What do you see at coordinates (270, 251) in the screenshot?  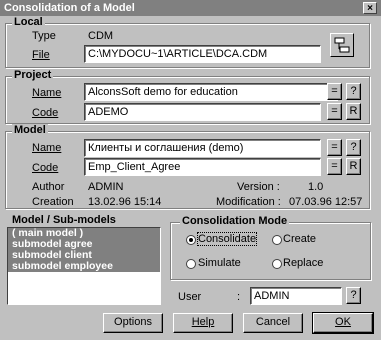 I see `consolidation-mode-group` at bounding box center [270, 251].